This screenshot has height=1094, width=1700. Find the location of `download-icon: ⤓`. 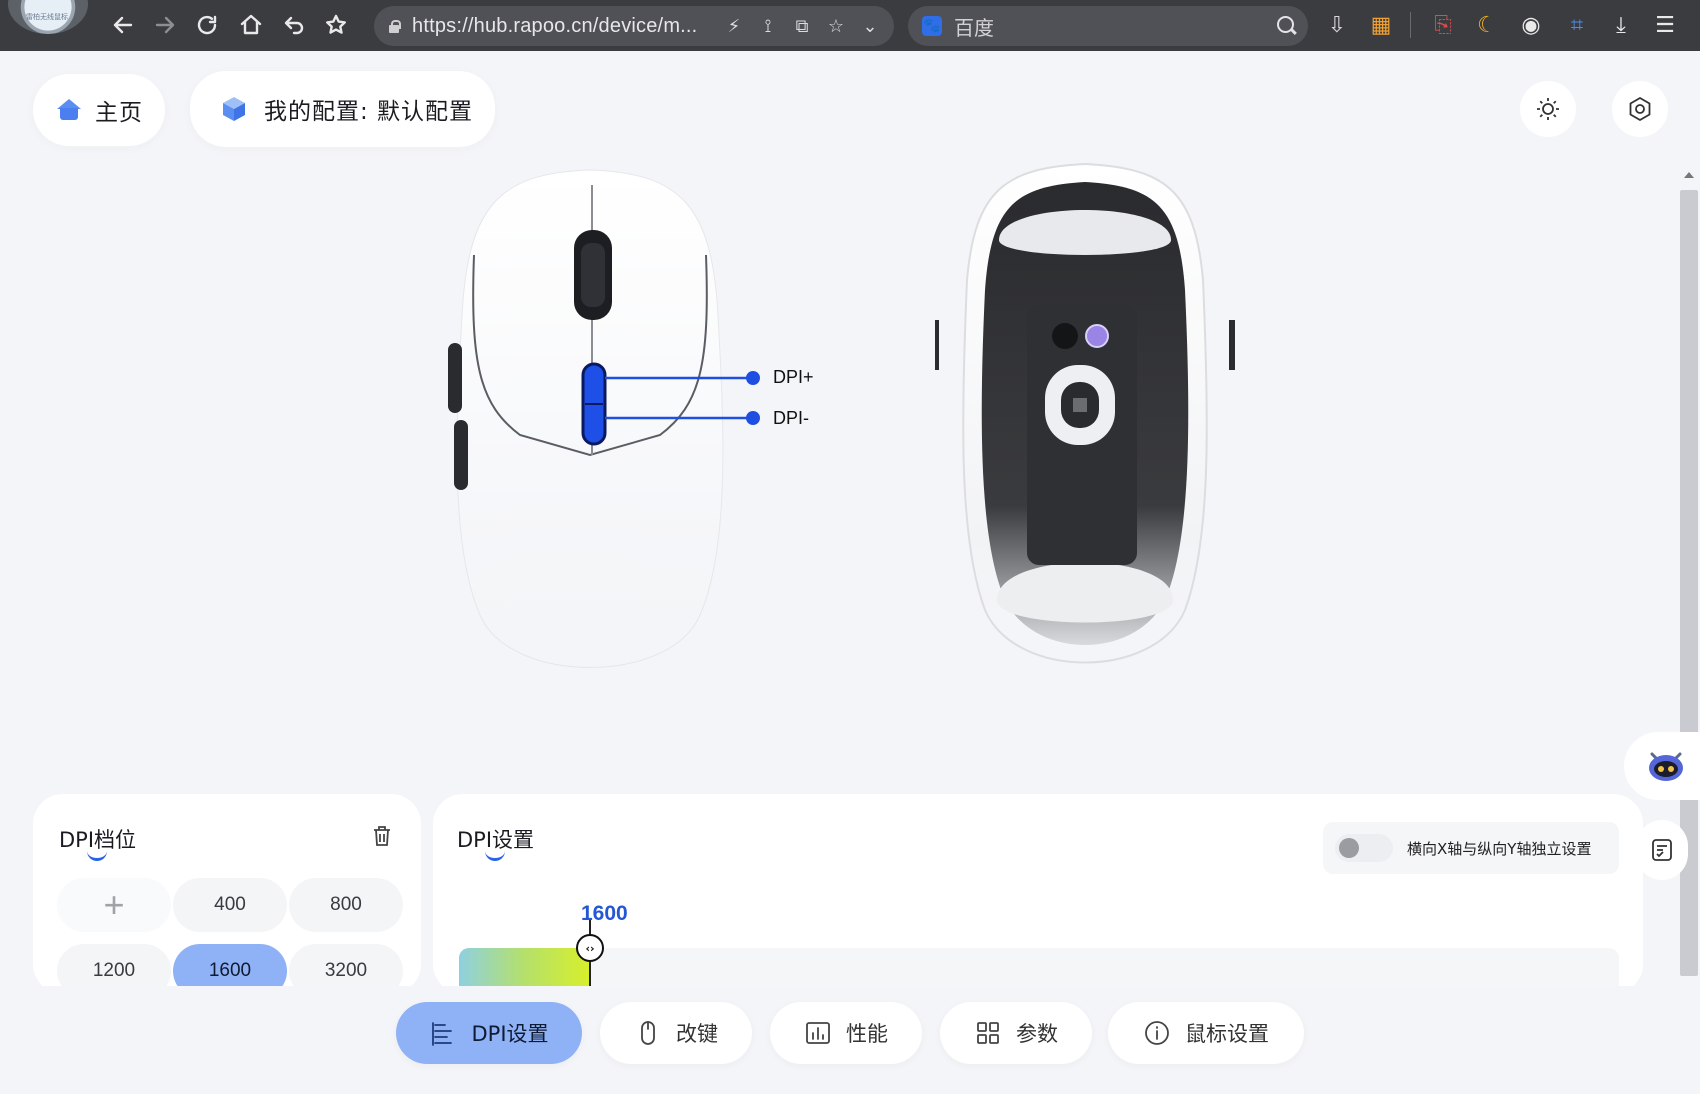

download-icon: ⤓ is located at coordinates (1621, 25).